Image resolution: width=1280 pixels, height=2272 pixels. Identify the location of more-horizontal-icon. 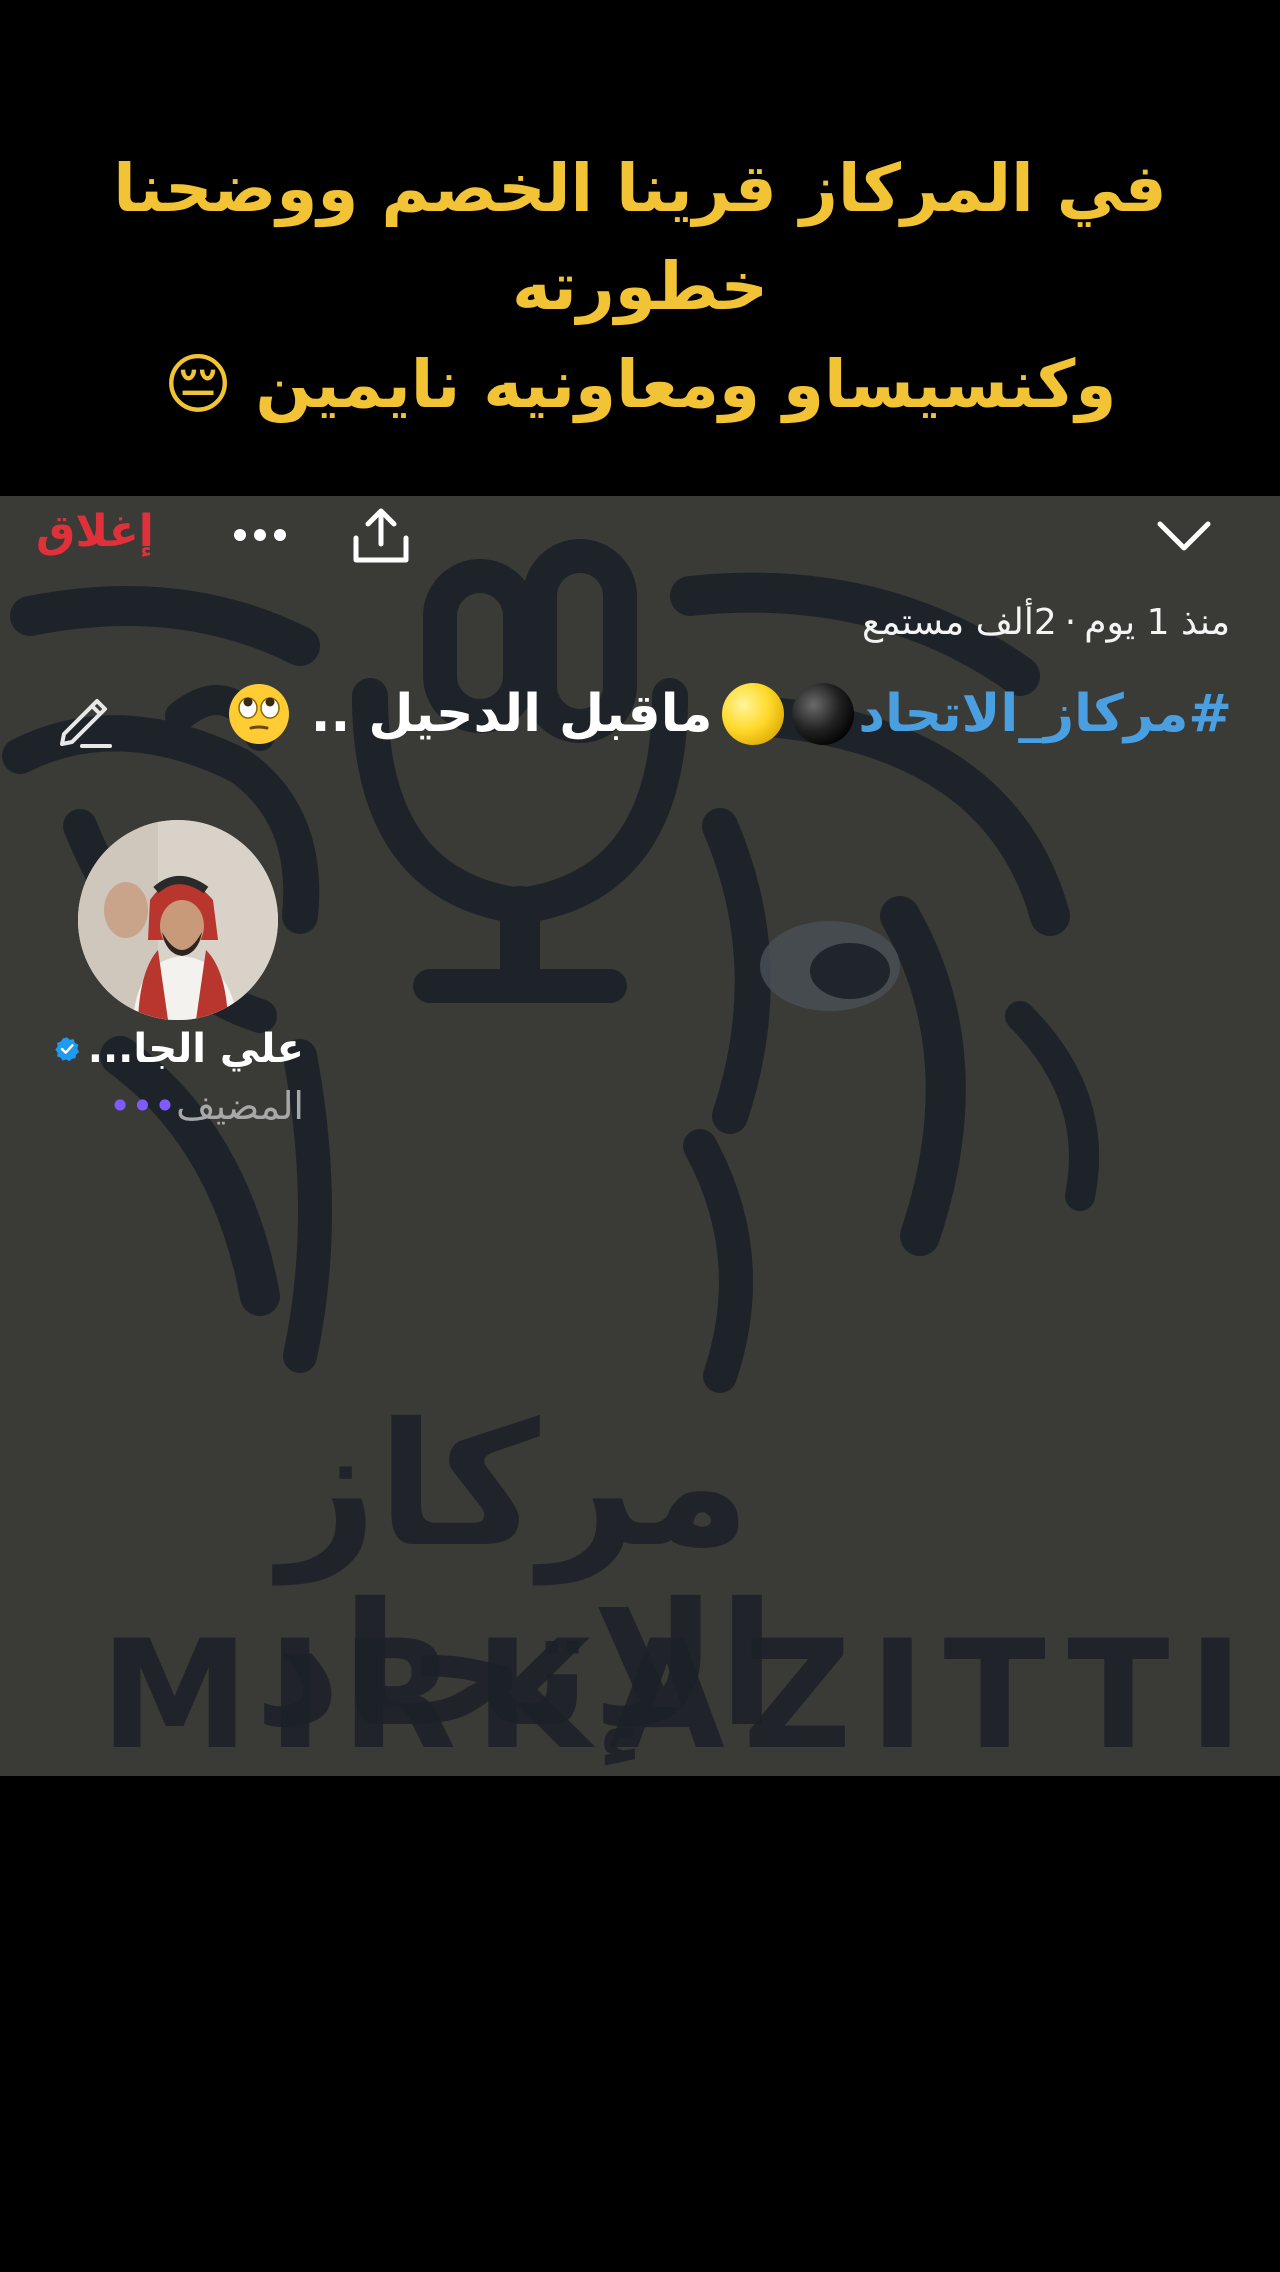
(260, 535).